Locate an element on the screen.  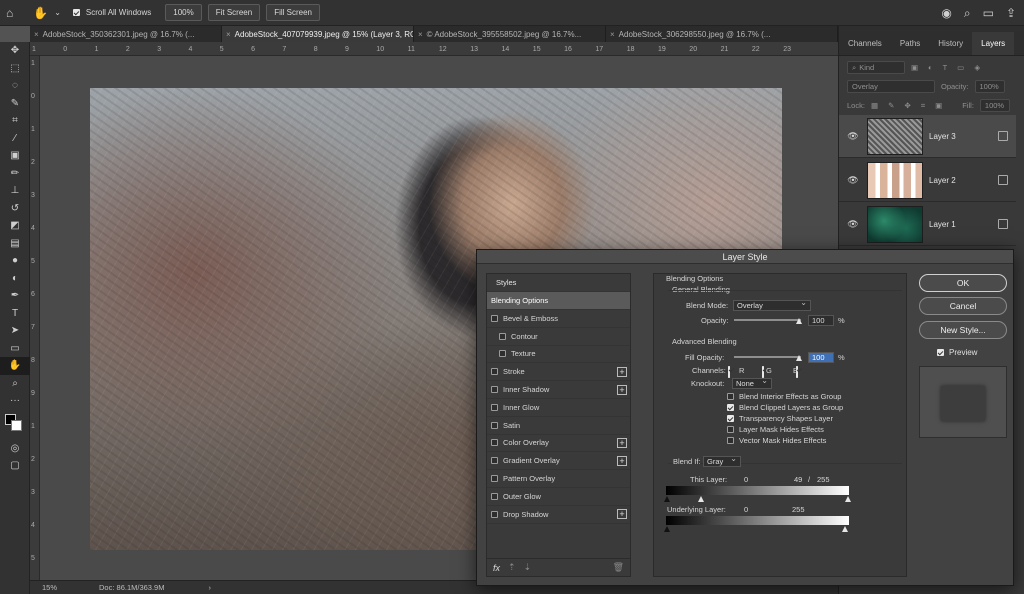
option-transparency-shapes-layer: Transparency Shapes Layer is located at coordinates (780, 418).